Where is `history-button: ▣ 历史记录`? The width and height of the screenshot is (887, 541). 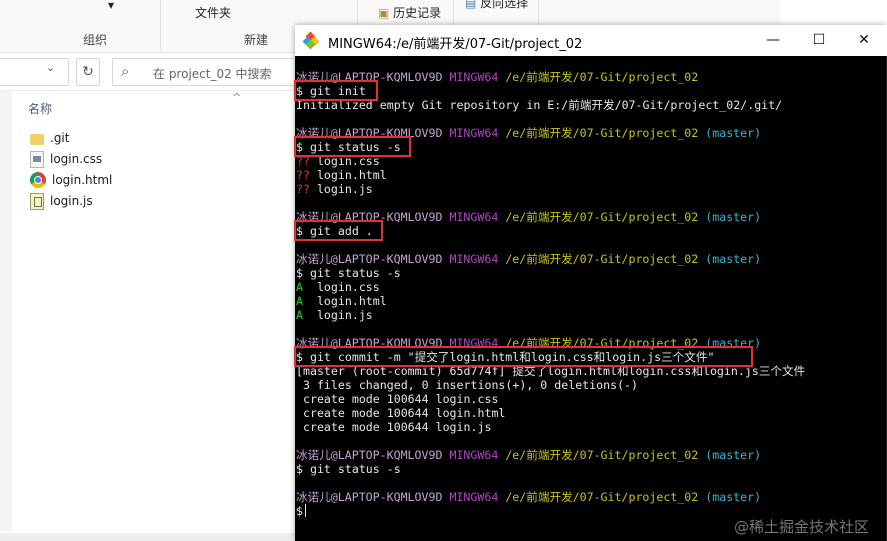
history-button: ▣ 历史记录 is located at coordinates (409, 12).